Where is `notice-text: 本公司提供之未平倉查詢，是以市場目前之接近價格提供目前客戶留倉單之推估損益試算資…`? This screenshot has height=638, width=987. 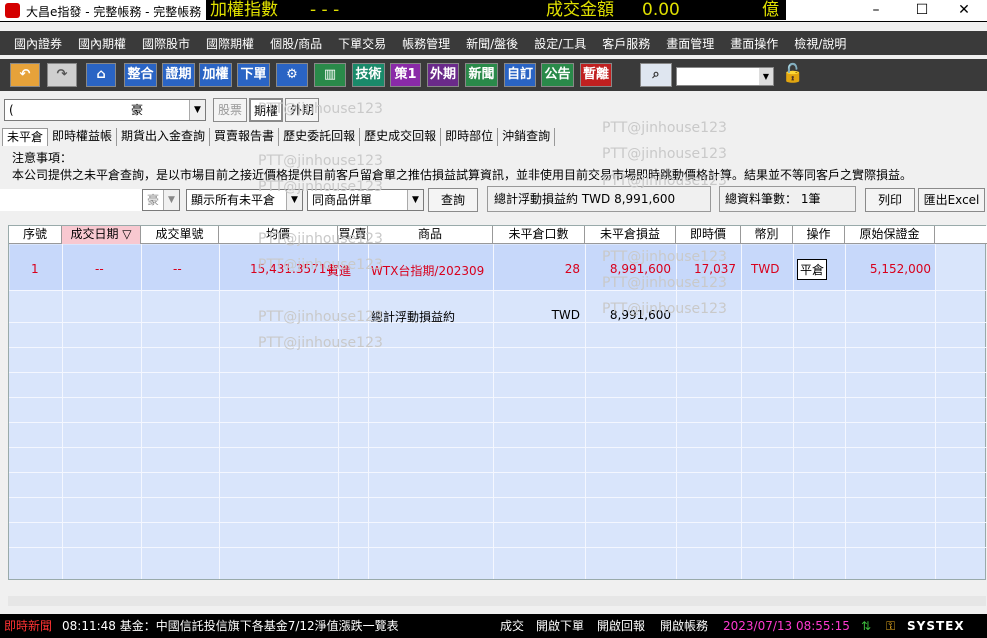
notice-text: 本公司提供之未平倉查詢，是以市場目前之接近價格提供目前客戶留倉單之推估損益試算資… is located at coordinates (462, 175).